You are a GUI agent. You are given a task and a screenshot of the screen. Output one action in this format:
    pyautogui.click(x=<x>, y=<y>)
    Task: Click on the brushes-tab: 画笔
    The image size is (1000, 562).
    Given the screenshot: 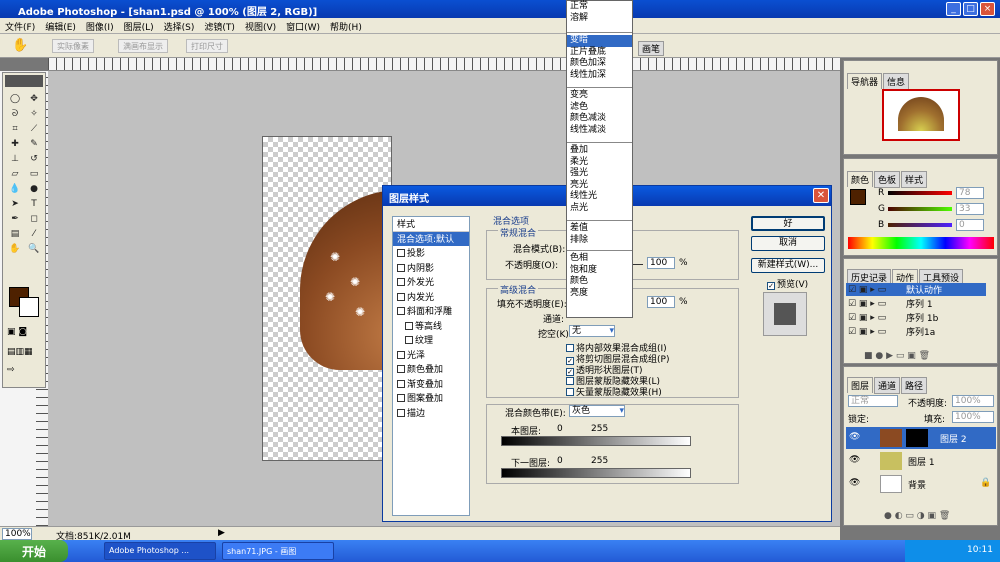 What is the action you would take?
    pyautogui.click(x=651, y=48)
    